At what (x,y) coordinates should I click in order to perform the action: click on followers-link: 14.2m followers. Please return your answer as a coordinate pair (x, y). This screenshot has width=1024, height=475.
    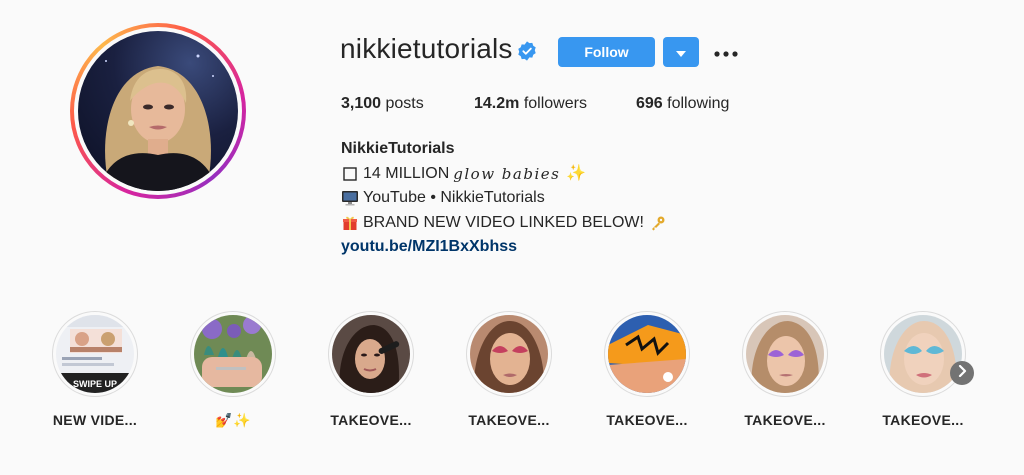
    Looking at the image, I should click on (530, 104).